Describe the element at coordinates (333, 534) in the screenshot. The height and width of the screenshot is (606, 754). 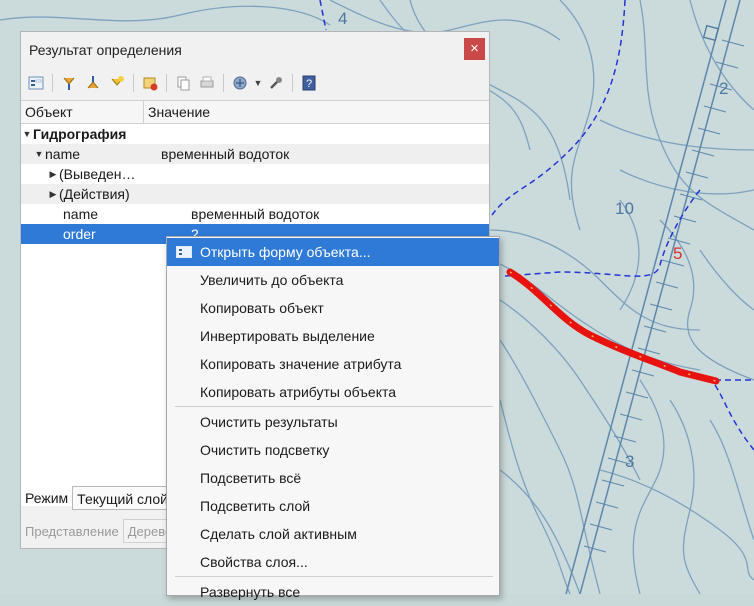
I see `menu-item-activate-layer: Сделать слой активным` at that location.